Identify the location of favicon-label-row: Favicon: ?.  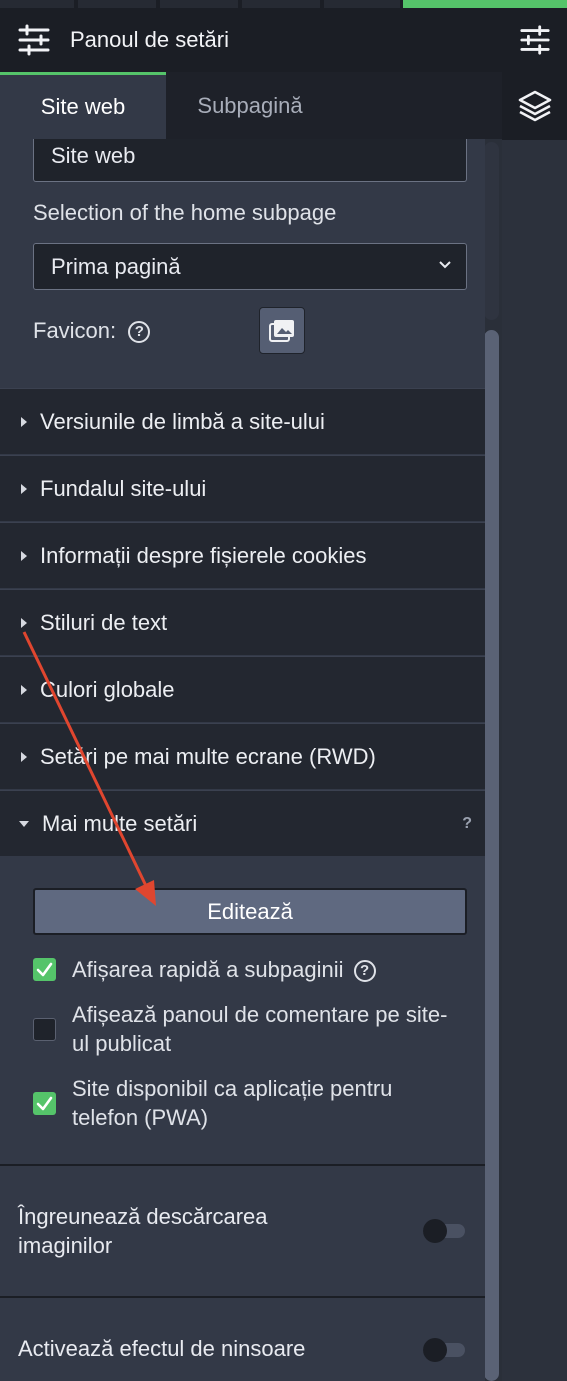
(92, 331).